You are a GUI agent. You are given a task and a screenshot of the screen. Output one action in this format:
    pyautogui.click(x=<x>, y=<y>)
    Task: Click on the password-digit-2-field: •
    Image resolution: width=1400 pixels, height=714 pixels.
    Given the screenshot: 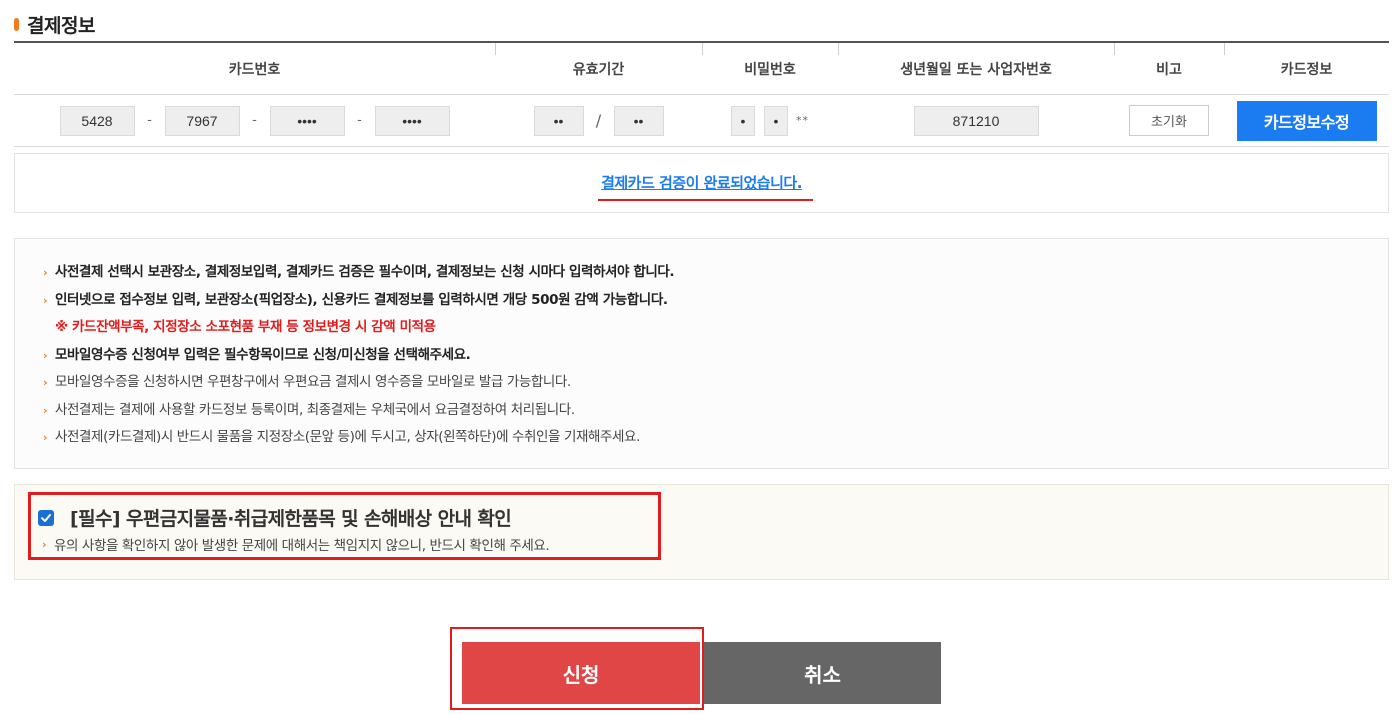 What is the action you would take?
    pyautogui.click(x=776, y=120)
    